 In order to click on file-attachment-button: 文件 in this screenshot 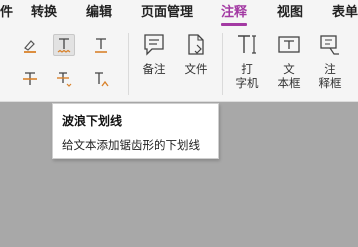, I will do `click(196, 54)`.